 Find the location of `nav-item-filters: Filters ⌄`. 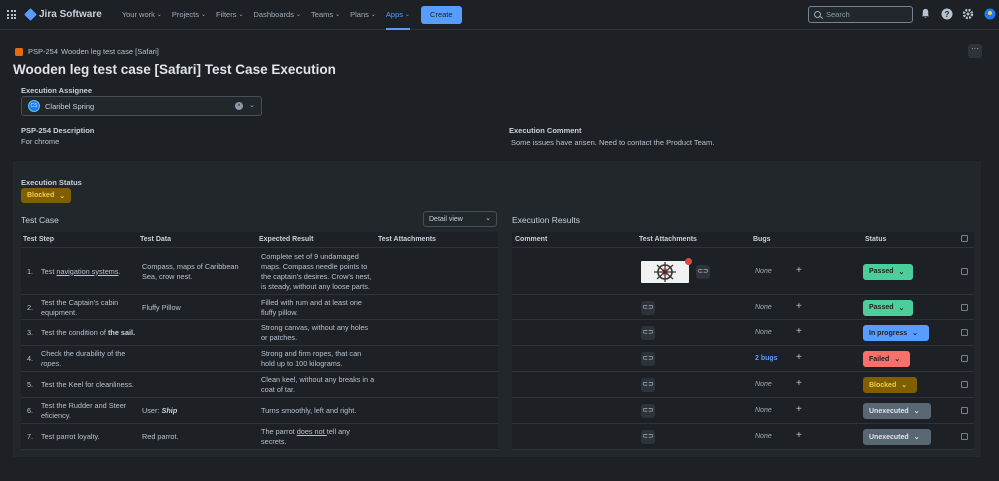

nav-item-filters: Filters ⌄ is located at coordinates (229, 15).